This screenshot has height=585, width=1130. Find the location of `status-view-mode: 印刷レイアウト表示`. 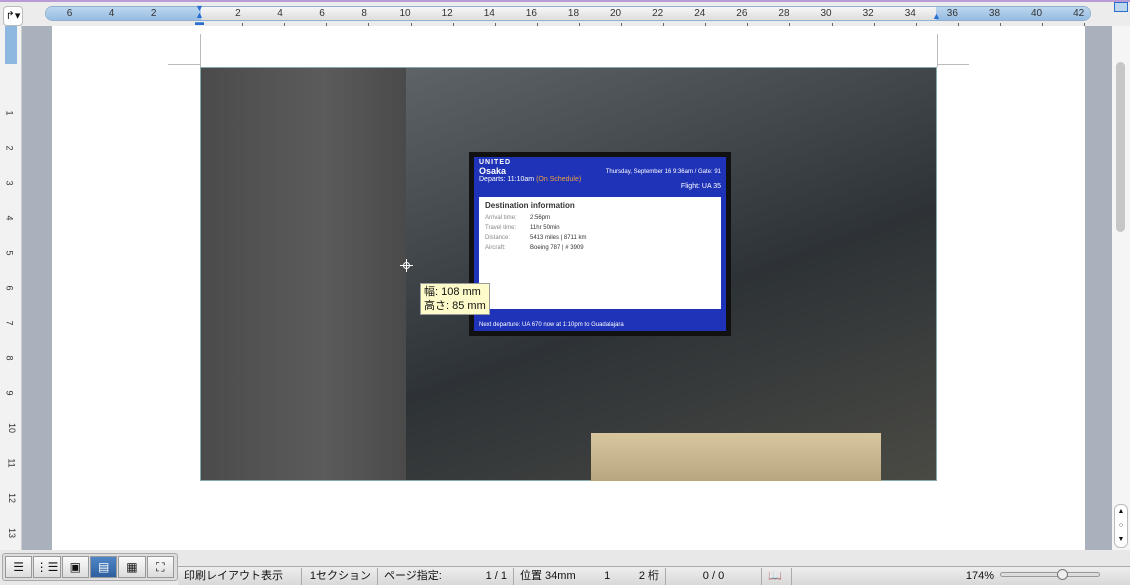

status-view-mode: 印刷レイアウト表示 is located at coordinates (240, 576).